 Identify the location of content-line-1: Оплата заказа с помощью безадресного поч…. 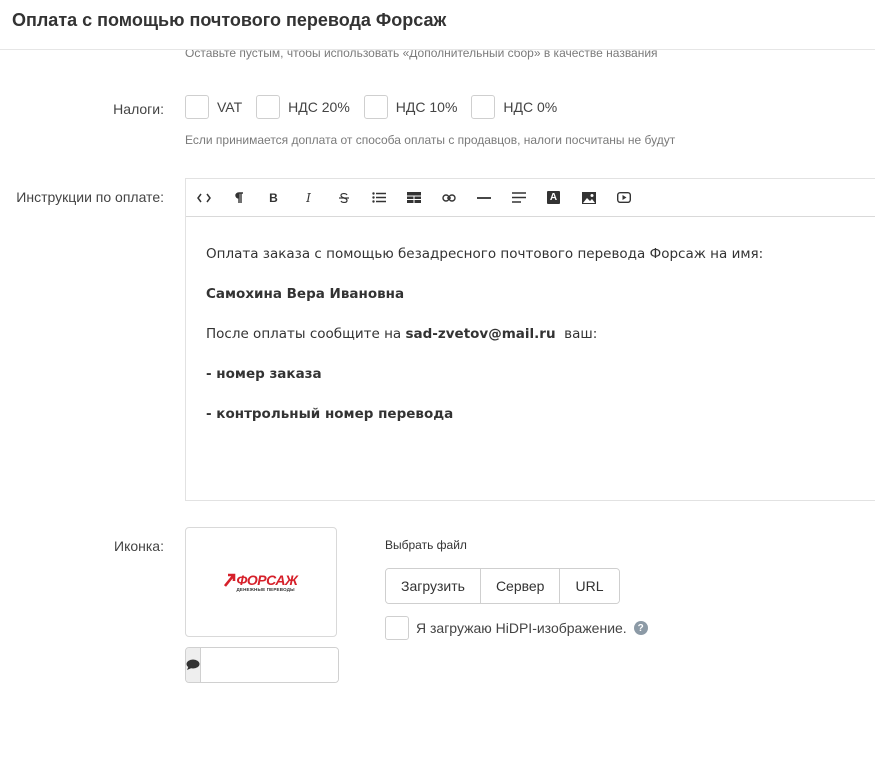
(485, 254).